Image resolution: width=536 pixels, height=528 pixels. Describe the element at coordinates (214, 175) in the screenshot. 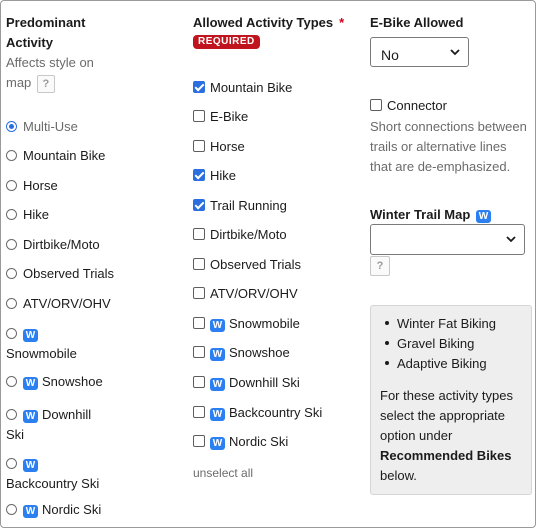

I see `checkbox-hike: Hike` at that location.